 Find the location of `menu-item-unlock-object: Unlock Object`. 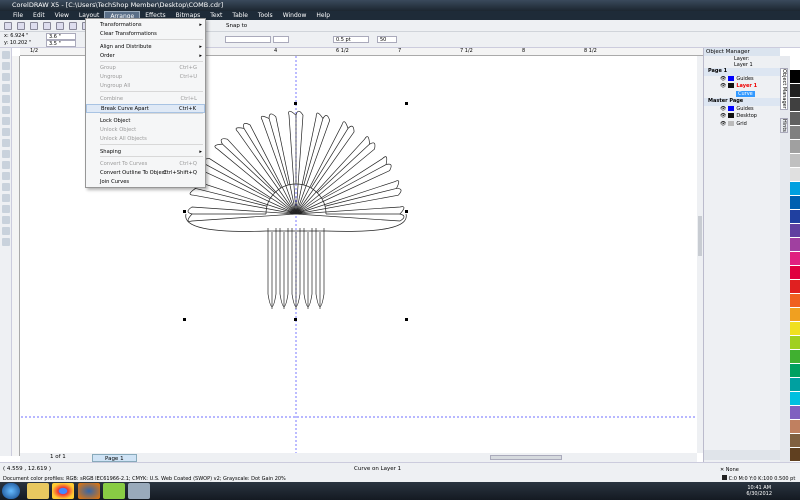

menu-item-unlock-object: Unlock Object is located at coordinates (145, 130).